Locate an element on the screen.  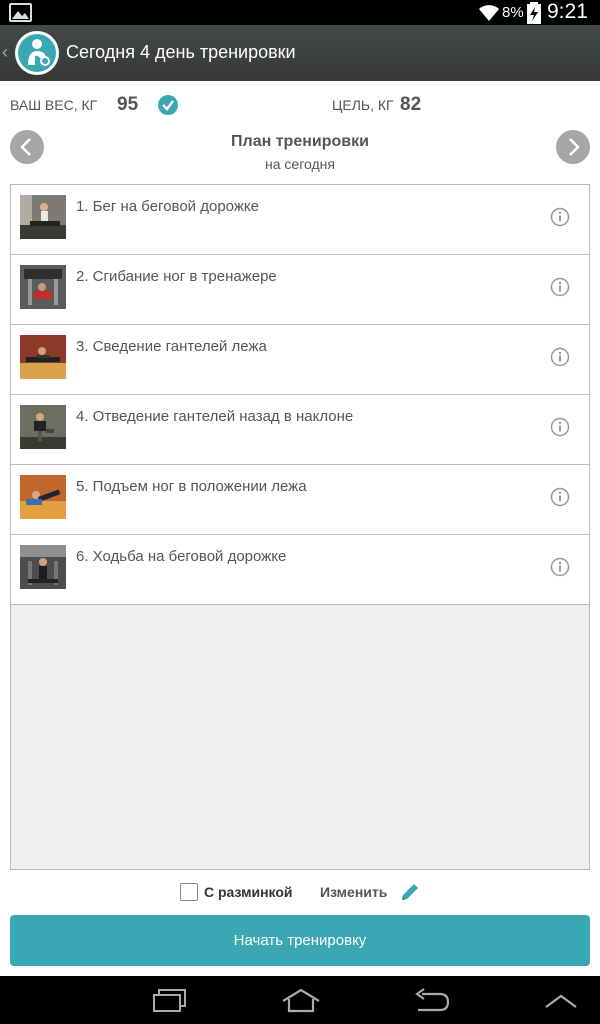
warmup-checkbox is located at coordinates (189, 892).